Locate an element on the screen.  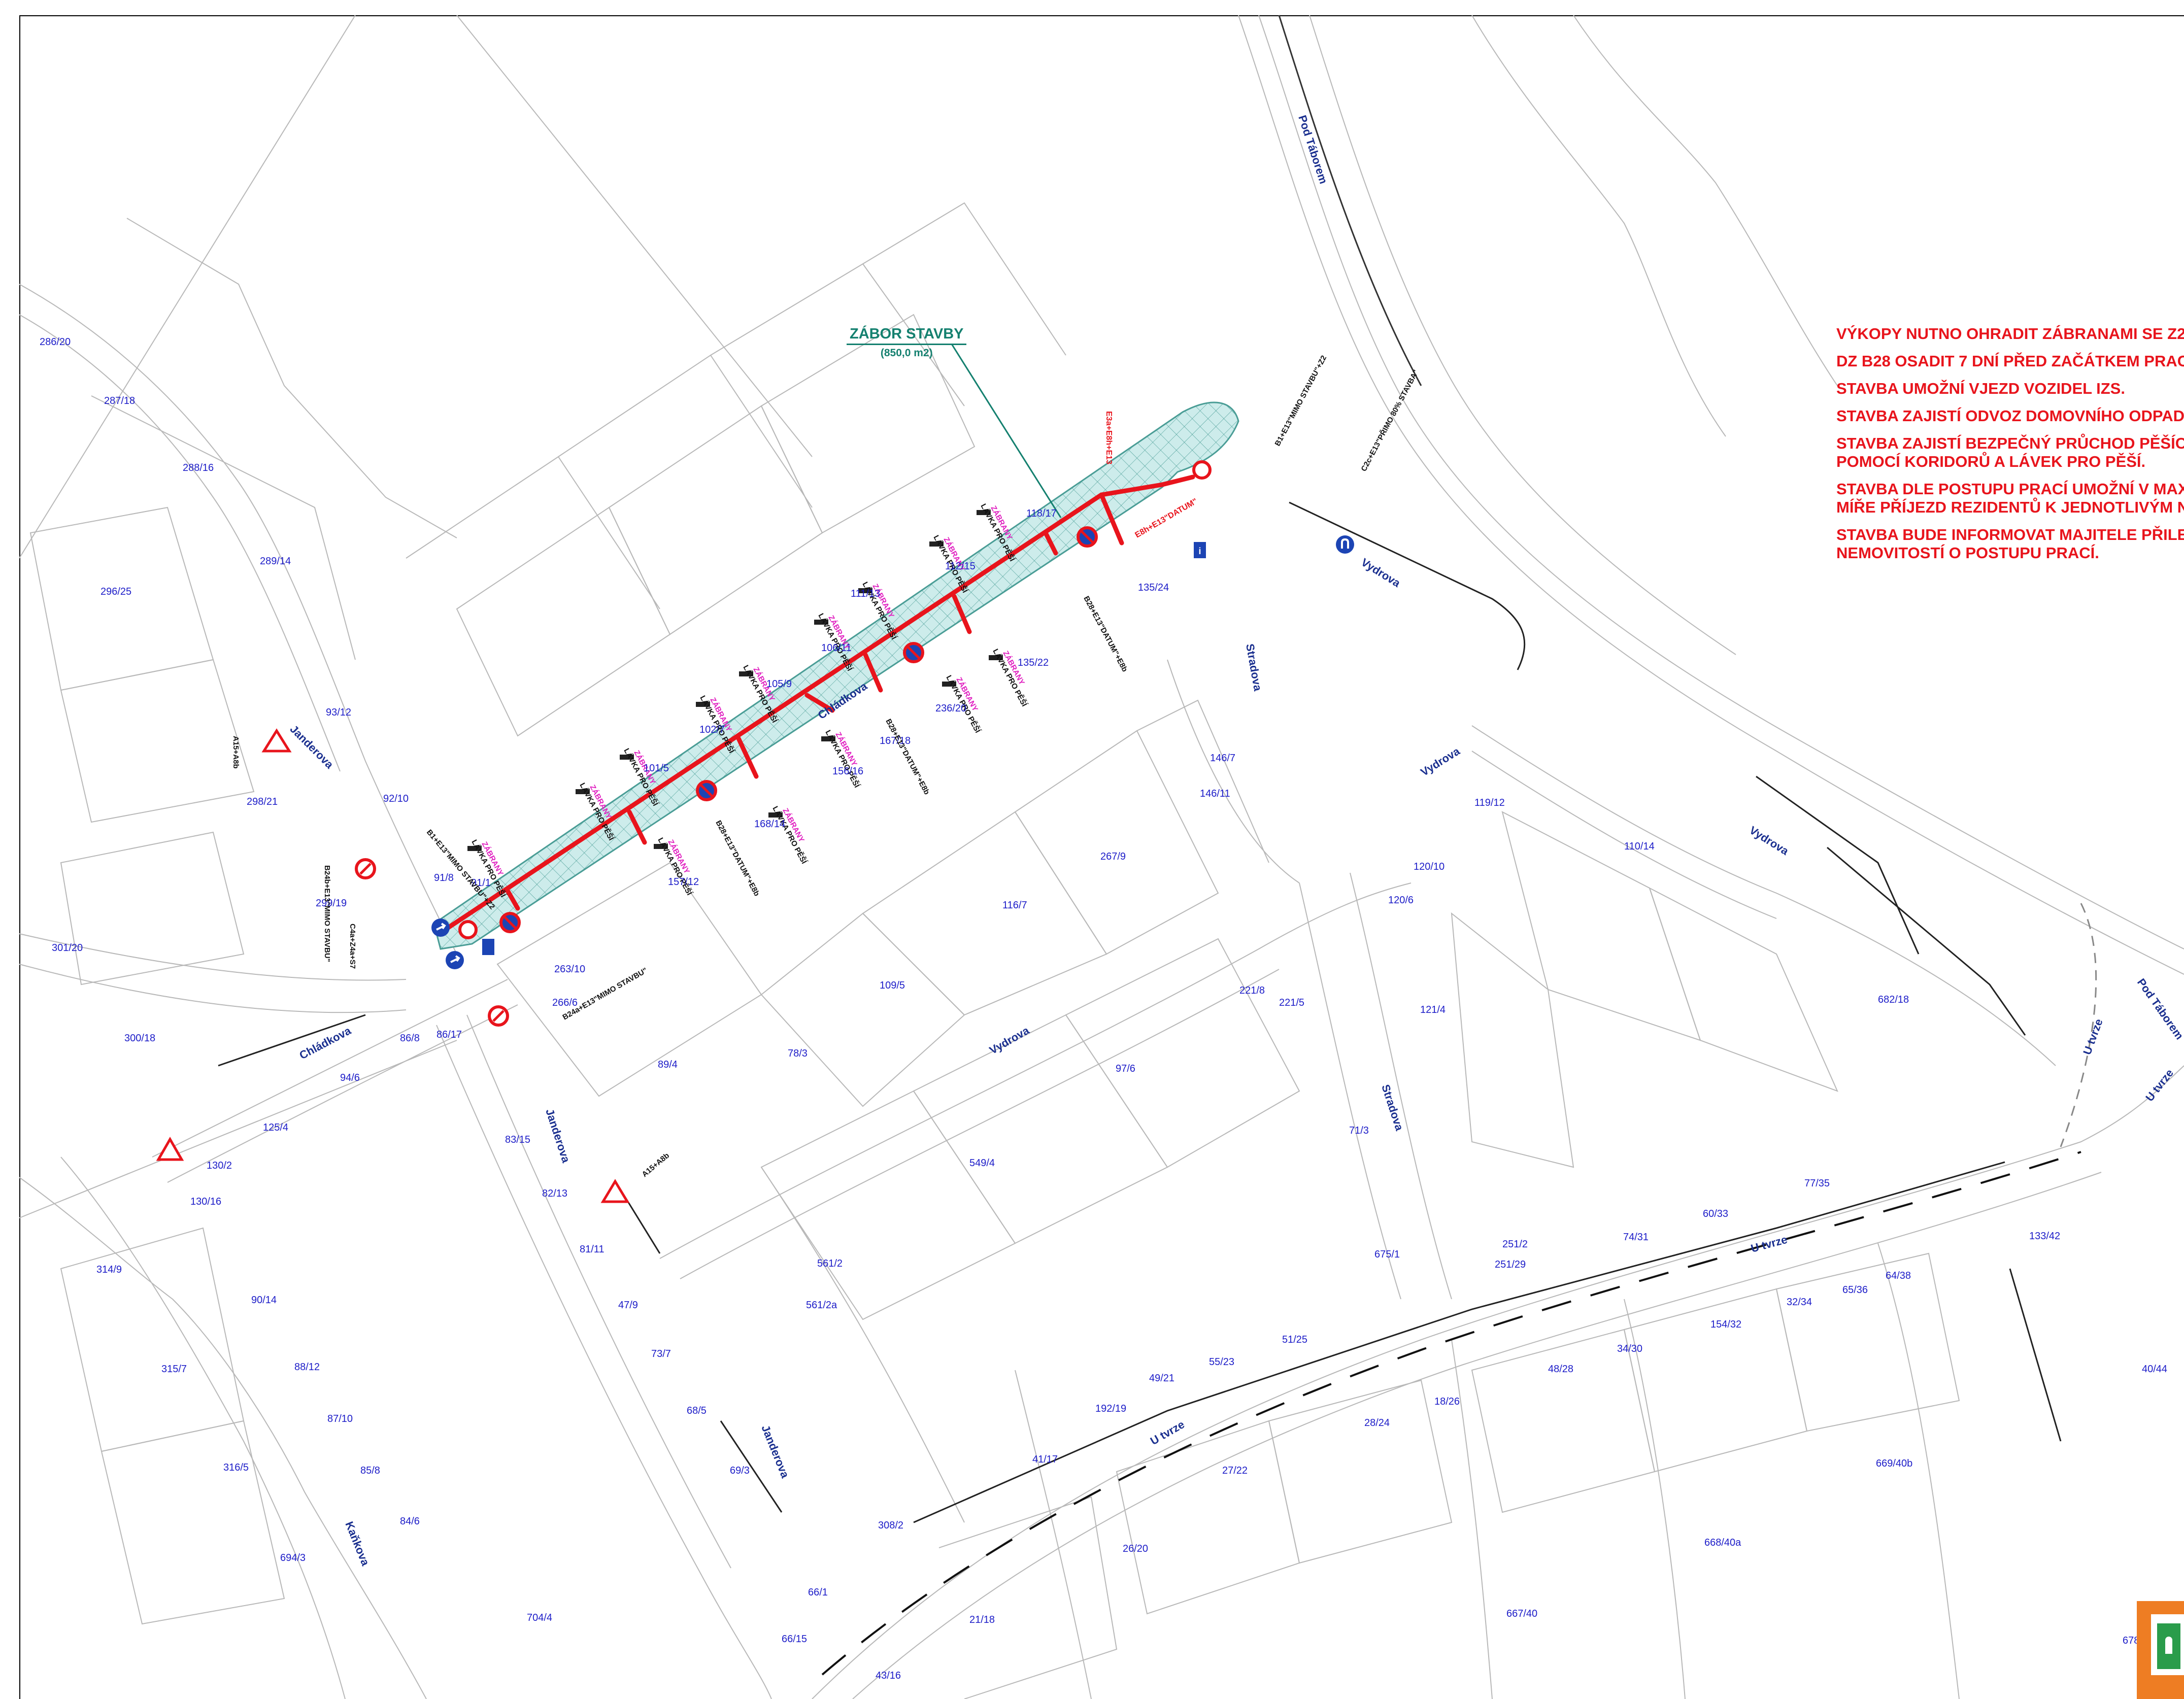
street-label: Stradova is located at coordinates (1392, 1108).